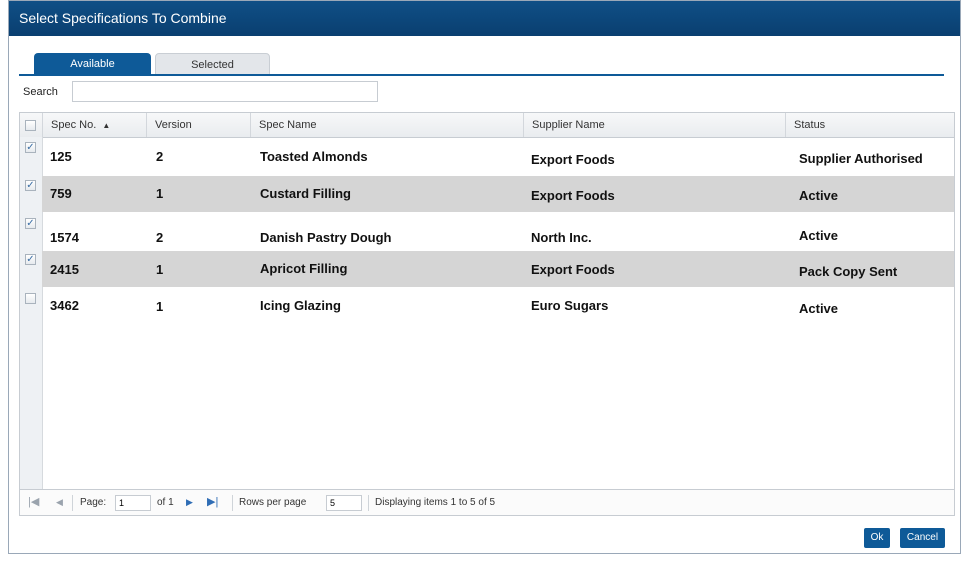 This screenshot has width=969, height=562. What do you see at coordinates (922, 538) in the screenshot?
I see `cancel-button: Cancel` at bounding box center [922, 538].